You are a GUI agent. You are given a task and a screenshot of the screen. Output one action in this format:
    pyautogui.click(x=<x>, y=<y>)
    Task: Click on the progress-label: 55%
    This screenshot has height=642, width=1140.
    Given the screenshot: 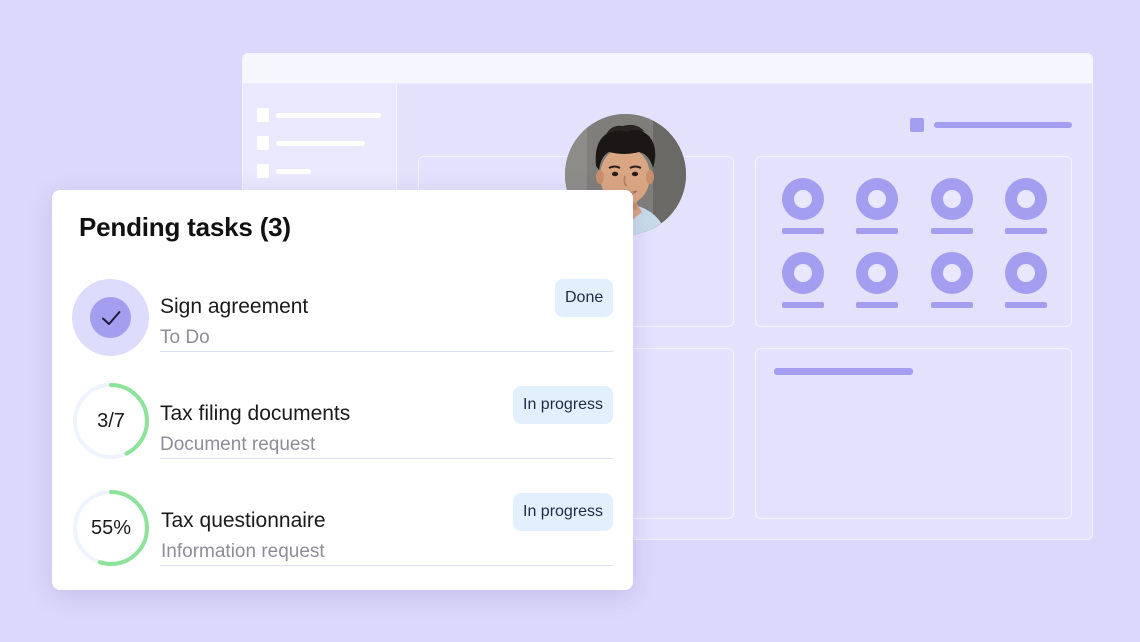 What is the action you would take?
    pyautogui.click(x=111, y=528)
    